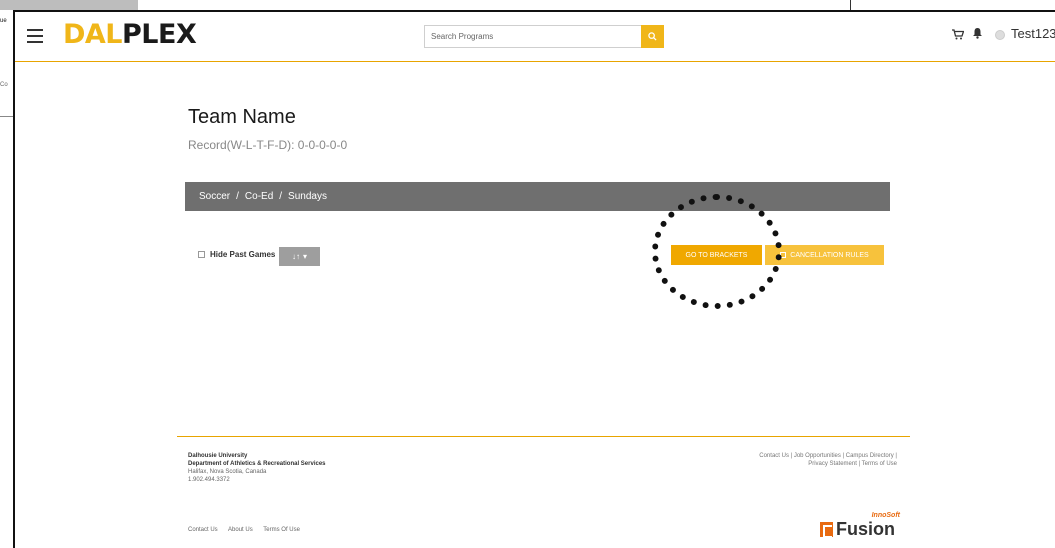 Image resolution: width=1055 pixels, height=548 pixels. What do you see at coordinates (69, 5) in the screenshot?
I see `background-window-strip` at bounding box center [69, 5].